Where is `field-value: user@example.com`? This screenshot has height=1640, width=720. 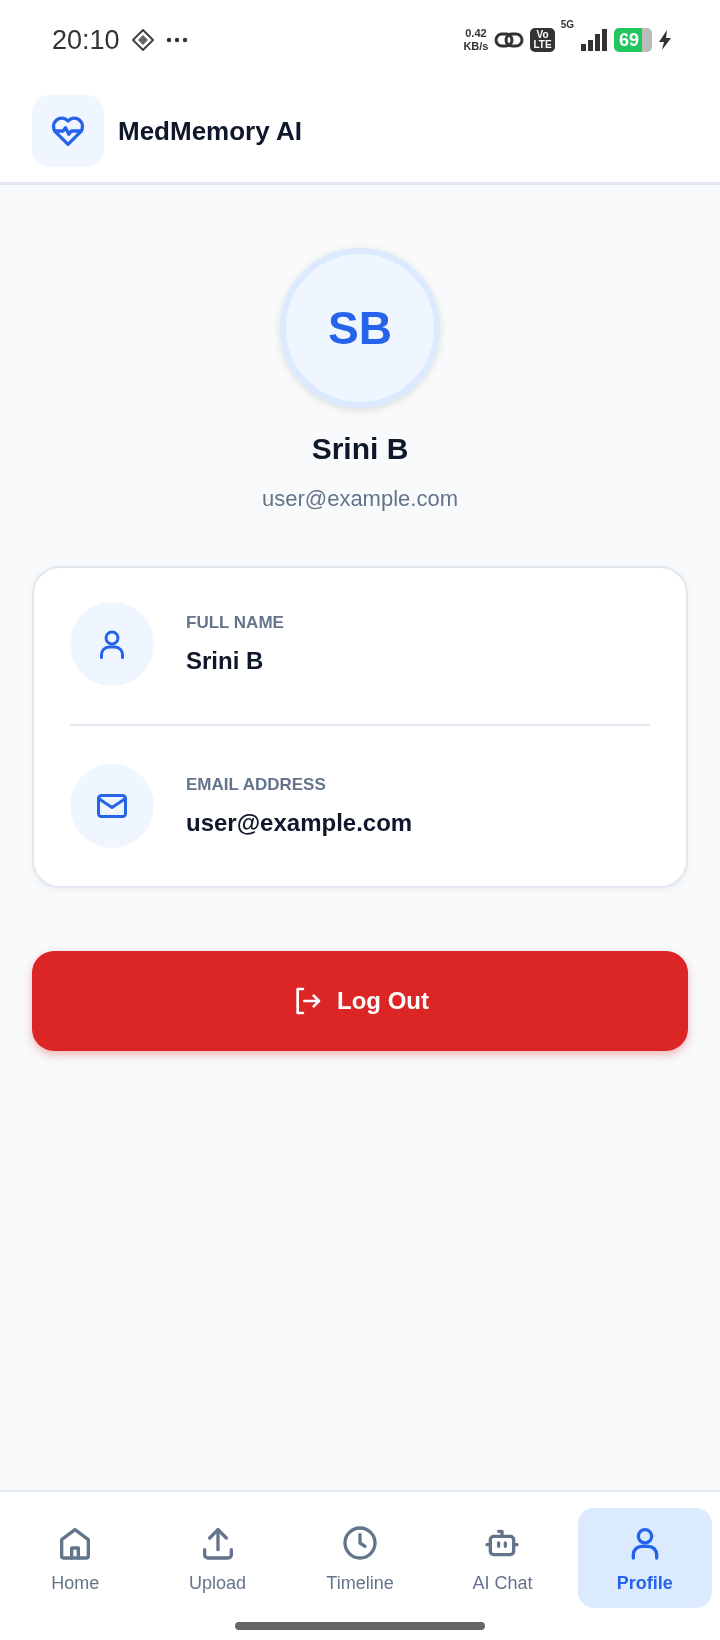
field-value: user@example.com is located at coordinates (299, 823).